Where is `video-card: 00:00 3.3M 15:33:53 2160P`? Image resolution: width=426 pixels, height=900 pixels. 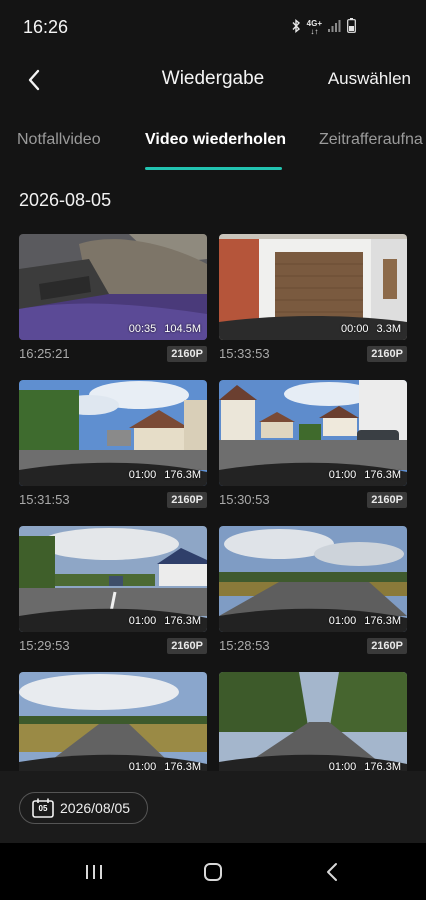 video-card: 00:00 3.3M 15:33:53 2160P is located at coordinates (313, 300).